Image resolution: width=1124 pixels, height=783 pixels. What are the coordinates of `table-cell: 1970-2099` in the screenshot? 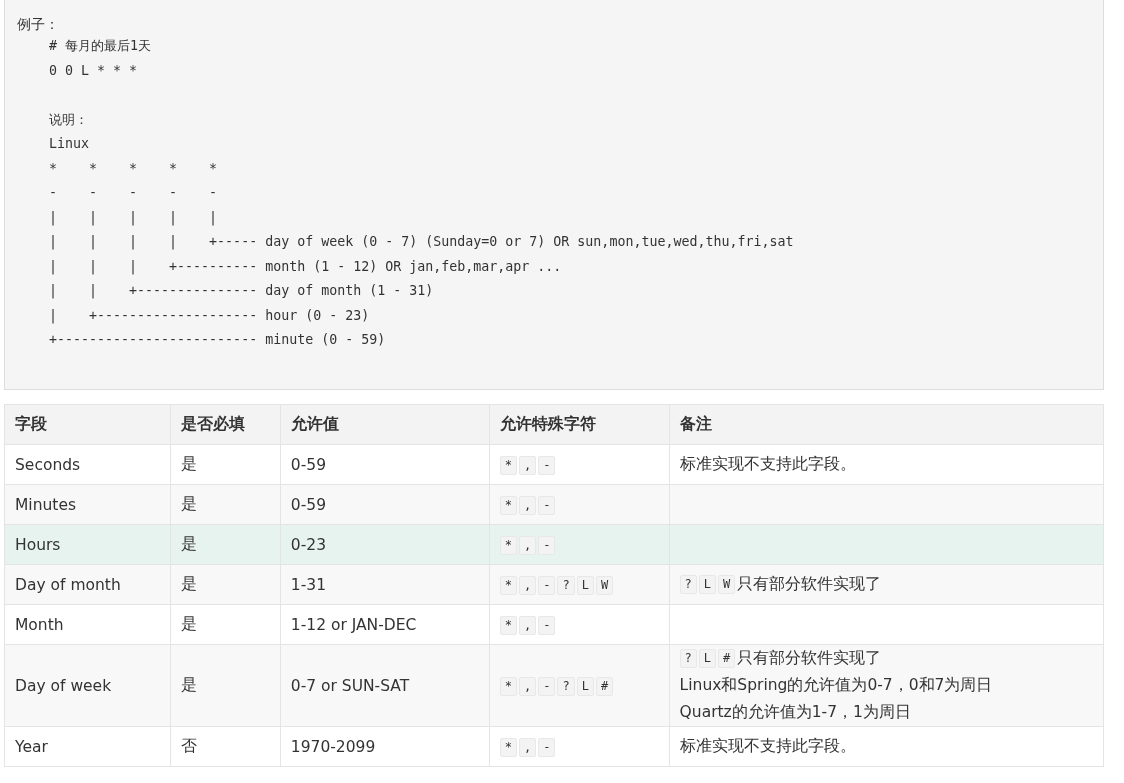 It's located at (385, 746).